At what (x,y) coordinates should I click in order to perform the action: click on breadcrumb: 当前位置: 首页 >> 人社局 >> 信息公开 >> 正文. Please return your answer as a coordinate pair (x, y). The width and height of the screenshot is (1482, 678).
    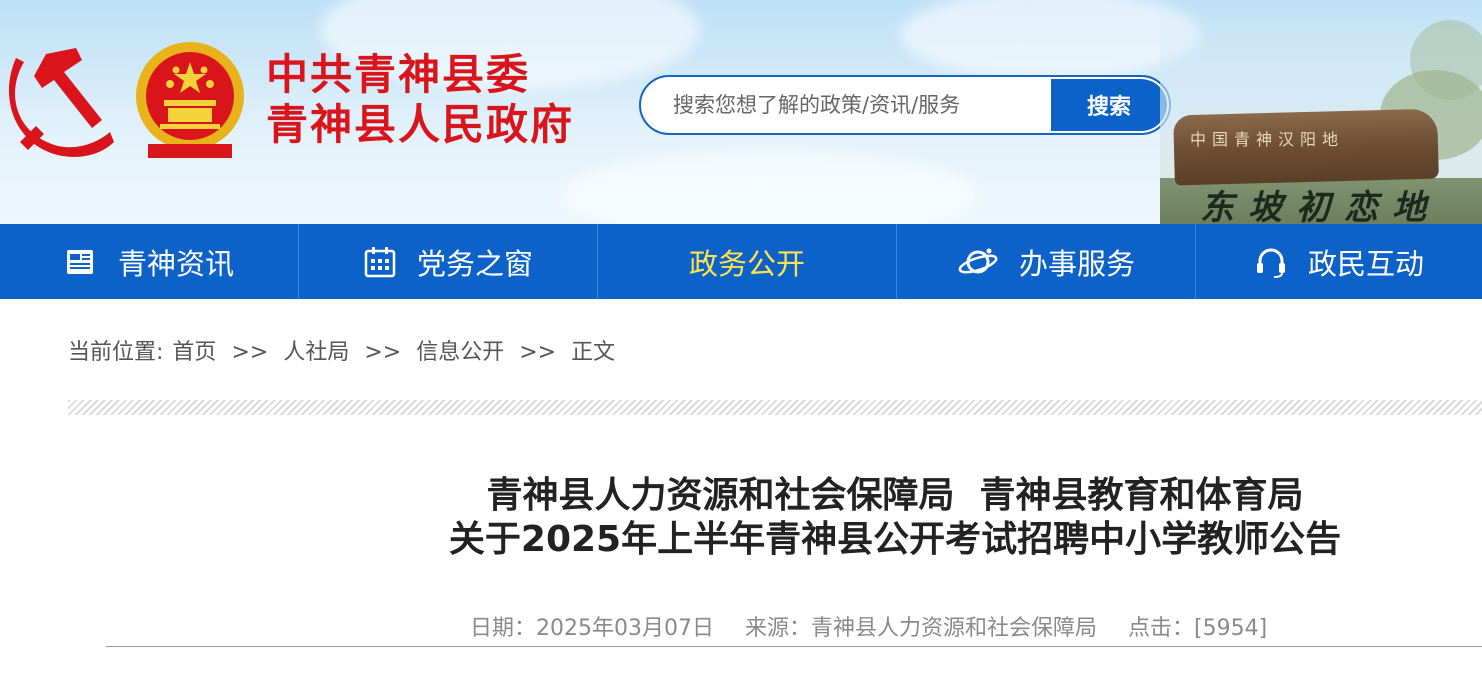
    Looking at the image, I should click on (345, 350).